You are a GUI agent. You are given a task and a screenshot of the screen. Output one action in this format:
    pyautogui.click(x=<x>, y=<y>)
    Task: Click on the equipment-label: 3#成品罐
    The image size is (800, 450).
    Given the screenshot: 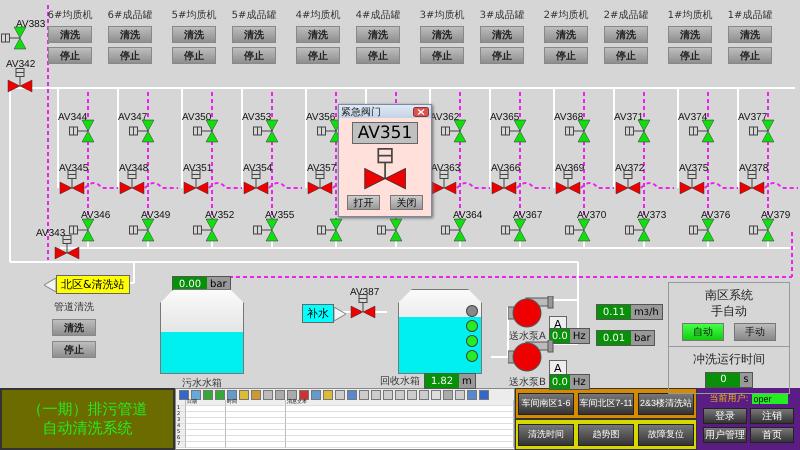 What is the action you would take?
    pyautogui.click(x=502, y=15)
    